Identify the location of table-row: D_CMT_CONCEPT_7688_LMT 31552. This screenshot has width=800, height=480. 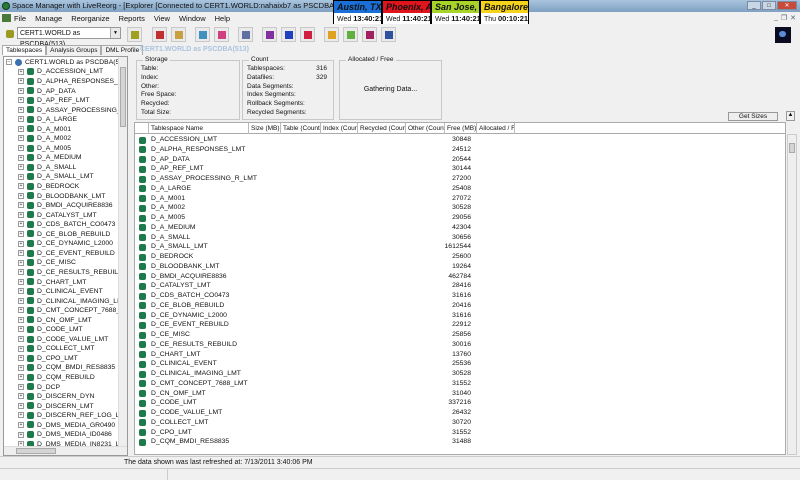
(460, 384).